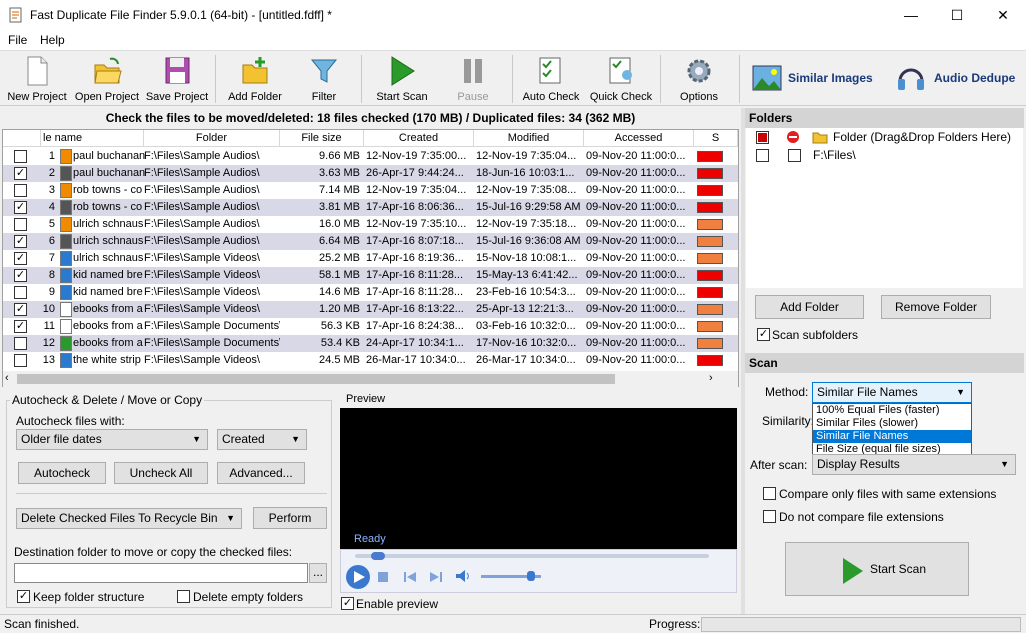 The height and width of the screenshot is (633, 1026). I want to click on next-icon, so click(436, 577).